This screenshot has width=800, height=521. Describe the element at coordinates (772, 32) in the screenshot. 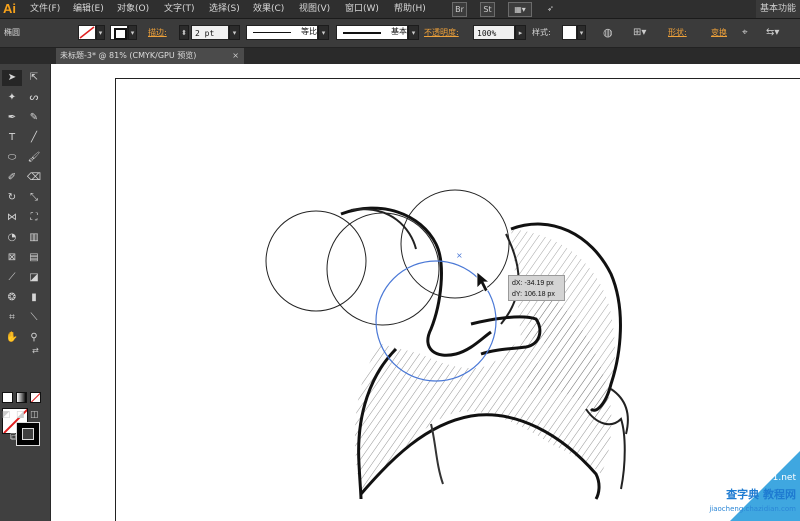

I see `panel-menu-icon: ⇆▾` at that location.